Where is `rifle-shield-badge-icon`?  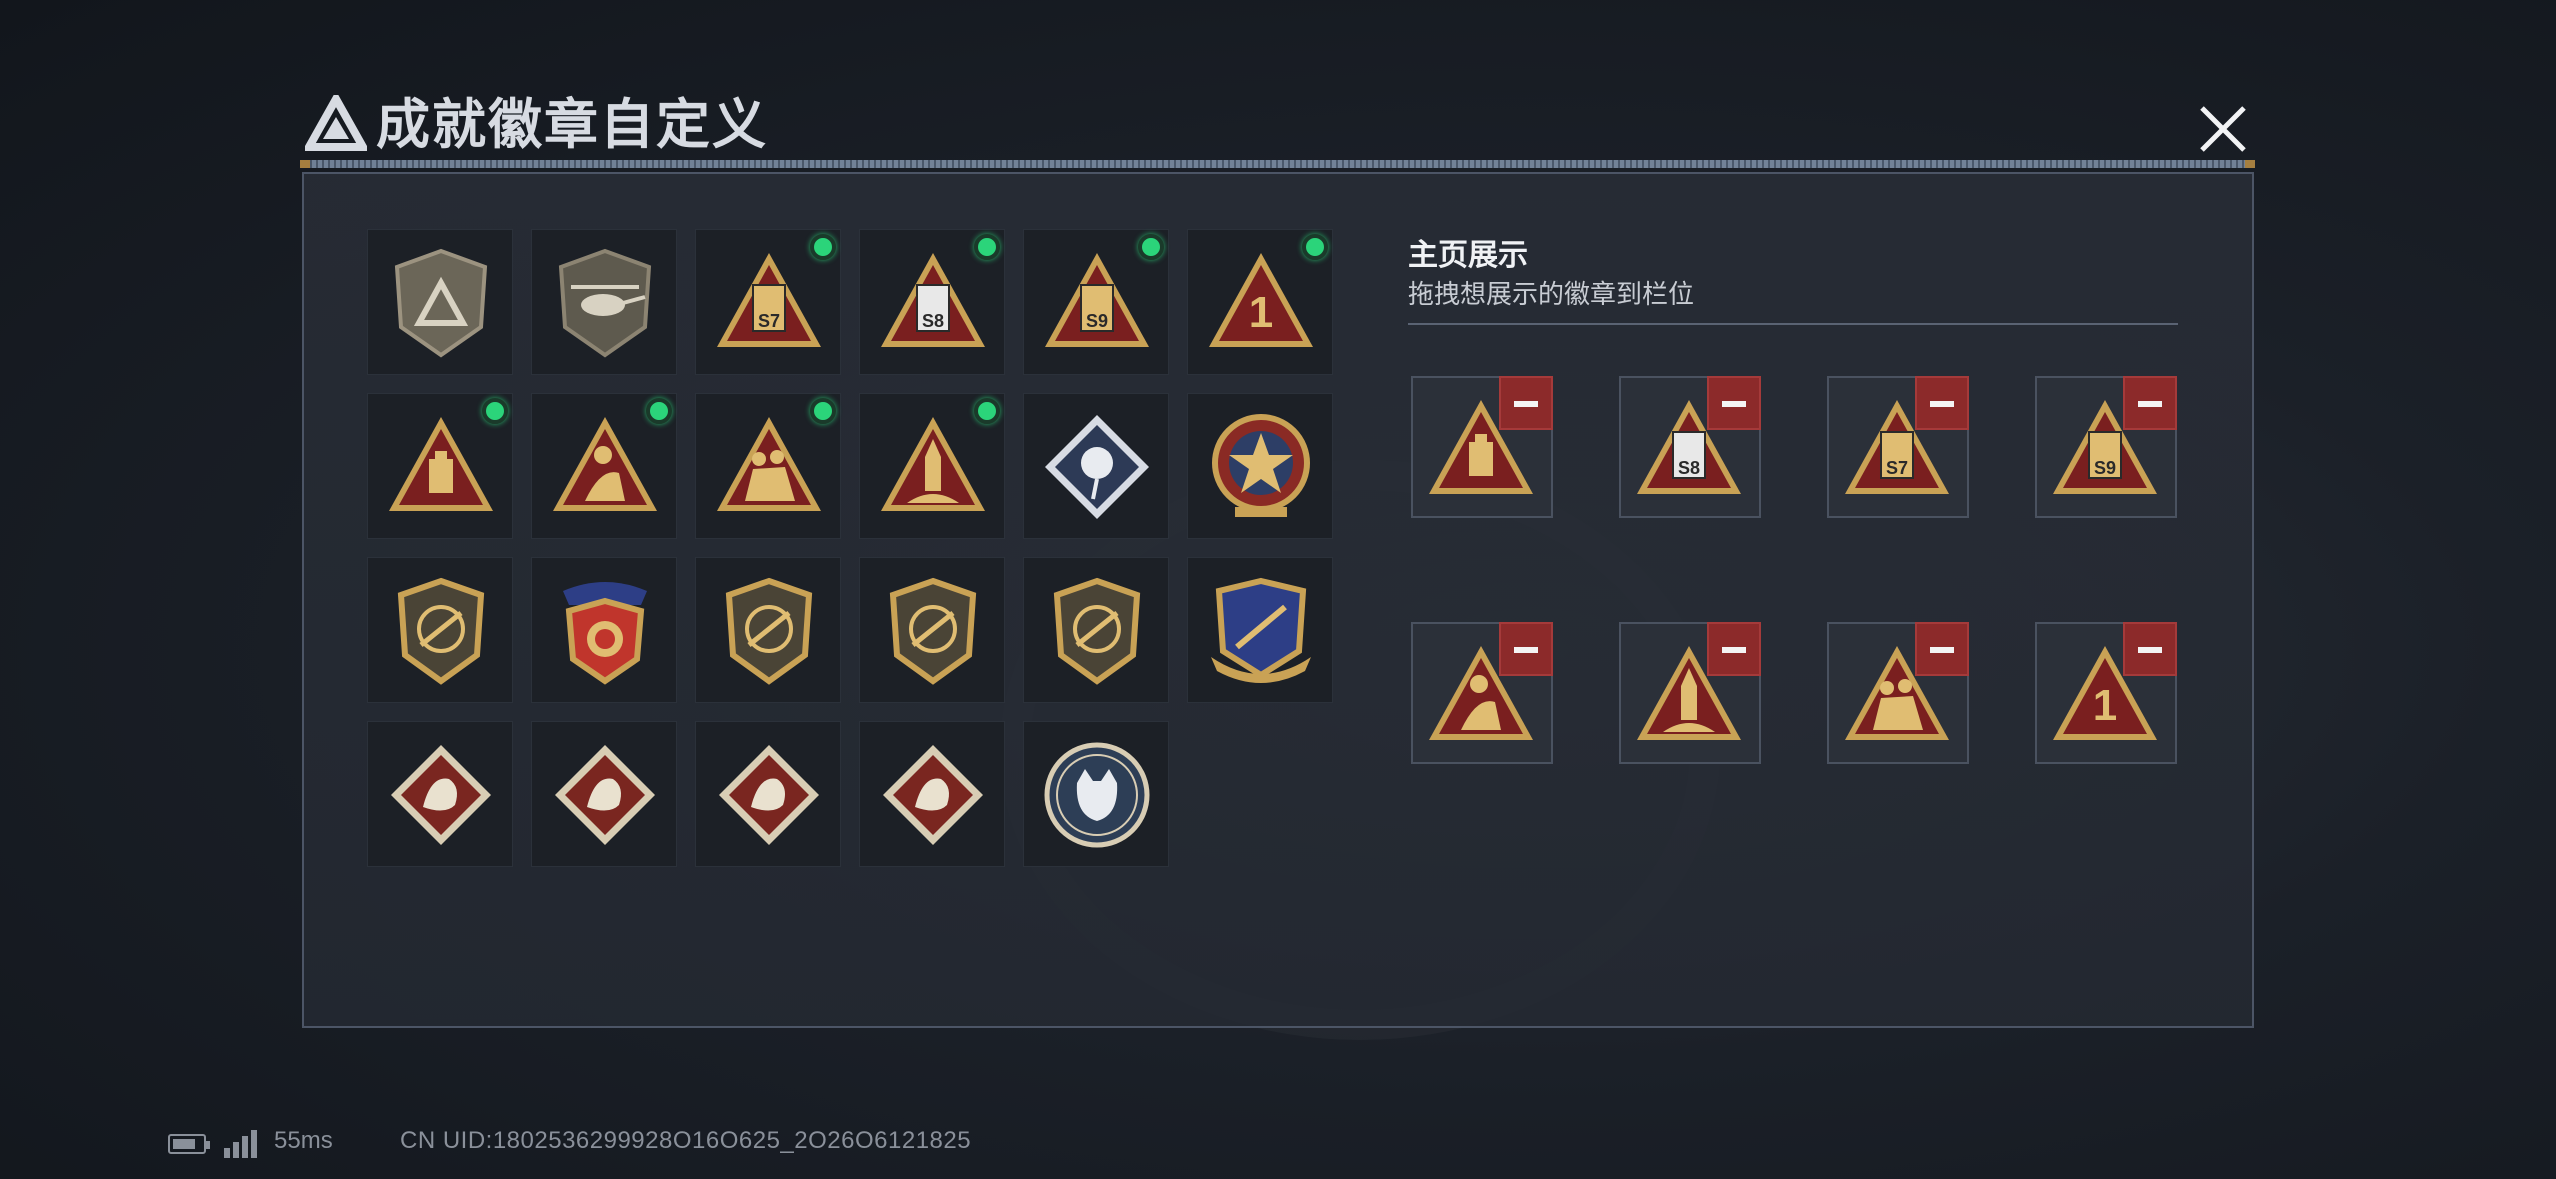 rifle-shield-badge-icon is located at coordinates (933, 631).